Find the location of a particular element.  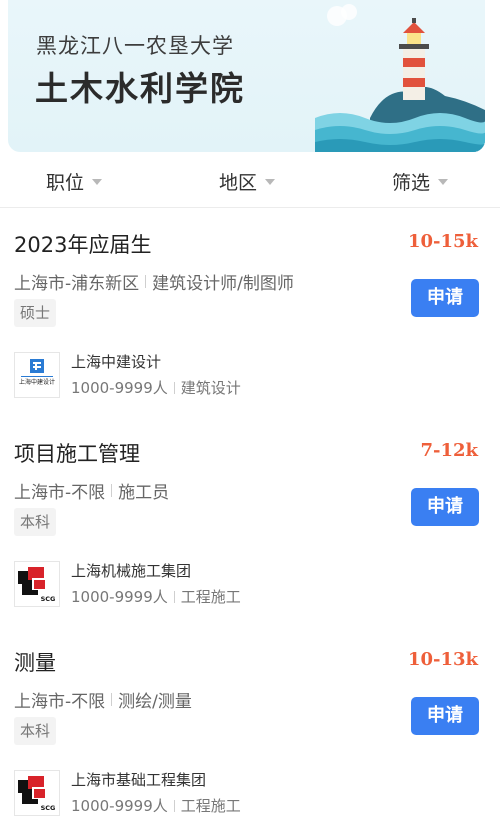

company-name: 上海中建设计 is located at coordinates (116, 362).